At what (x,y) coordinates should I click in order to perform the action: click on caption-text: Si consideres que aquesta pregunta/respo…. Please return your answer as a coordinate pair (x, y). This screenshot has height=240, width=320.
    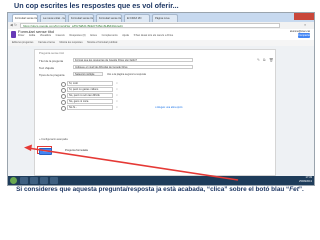
    Looking at the image, I should click on (153, 189).